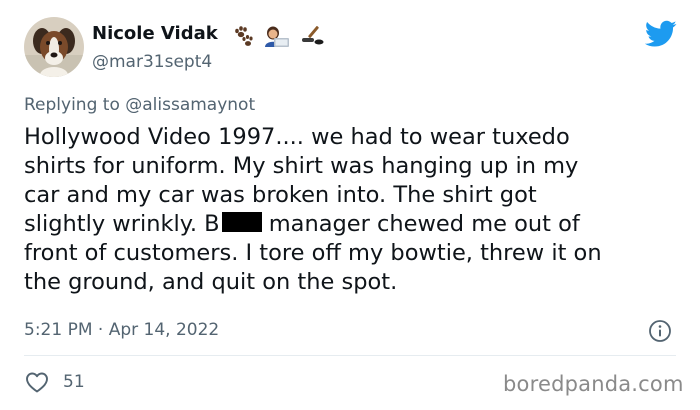 The image size is (700, 410). I want to click on woman-technologist-icon, so click(277, 36).